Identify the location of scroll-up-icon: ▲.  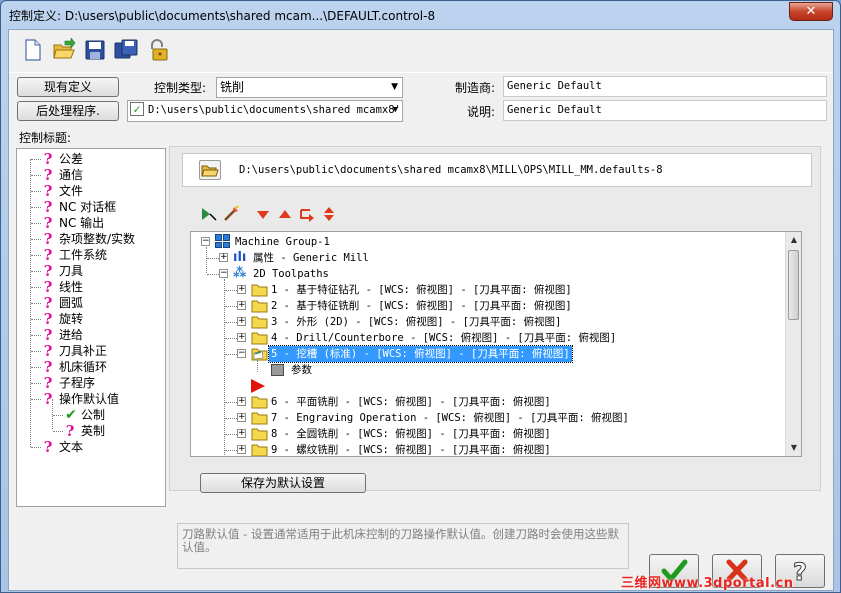
(793, 240).